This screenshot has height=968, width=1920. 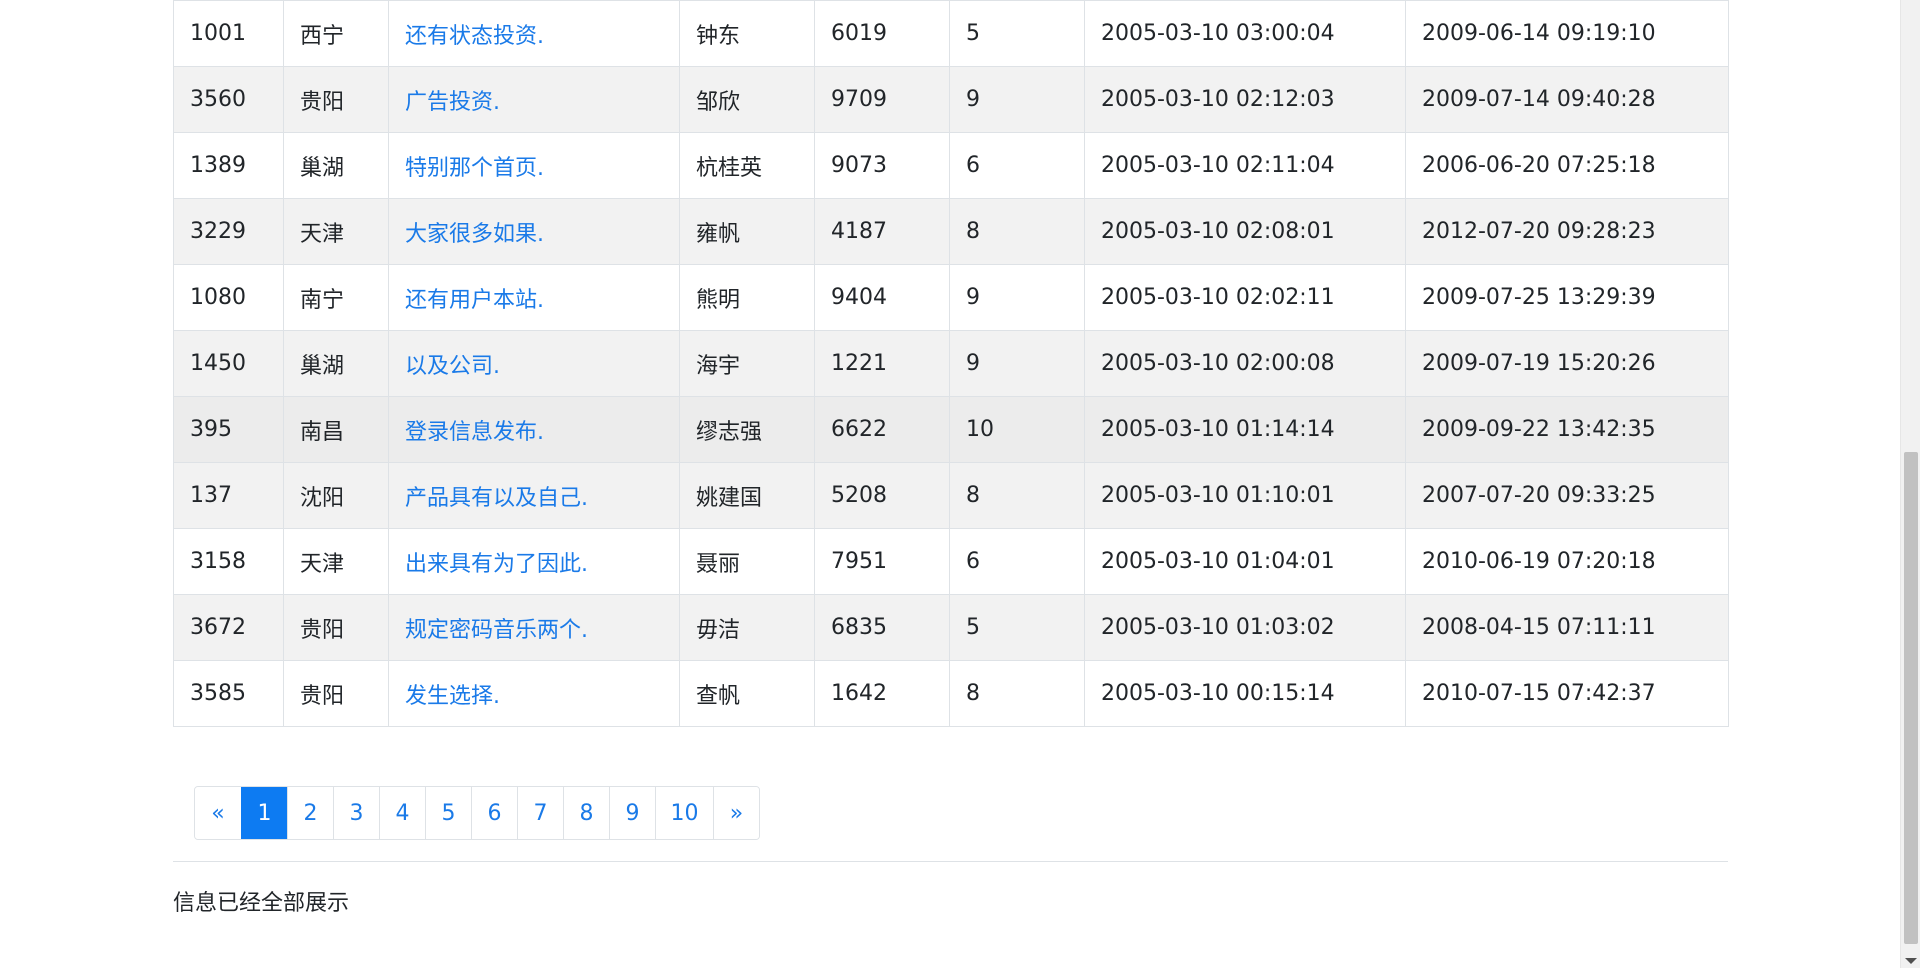 What do you see at coordinates (1567, 297) in the screenshot?
I see `cell-updated: 2009-07-25 13:29:39` at bounding box center [1567, 297].